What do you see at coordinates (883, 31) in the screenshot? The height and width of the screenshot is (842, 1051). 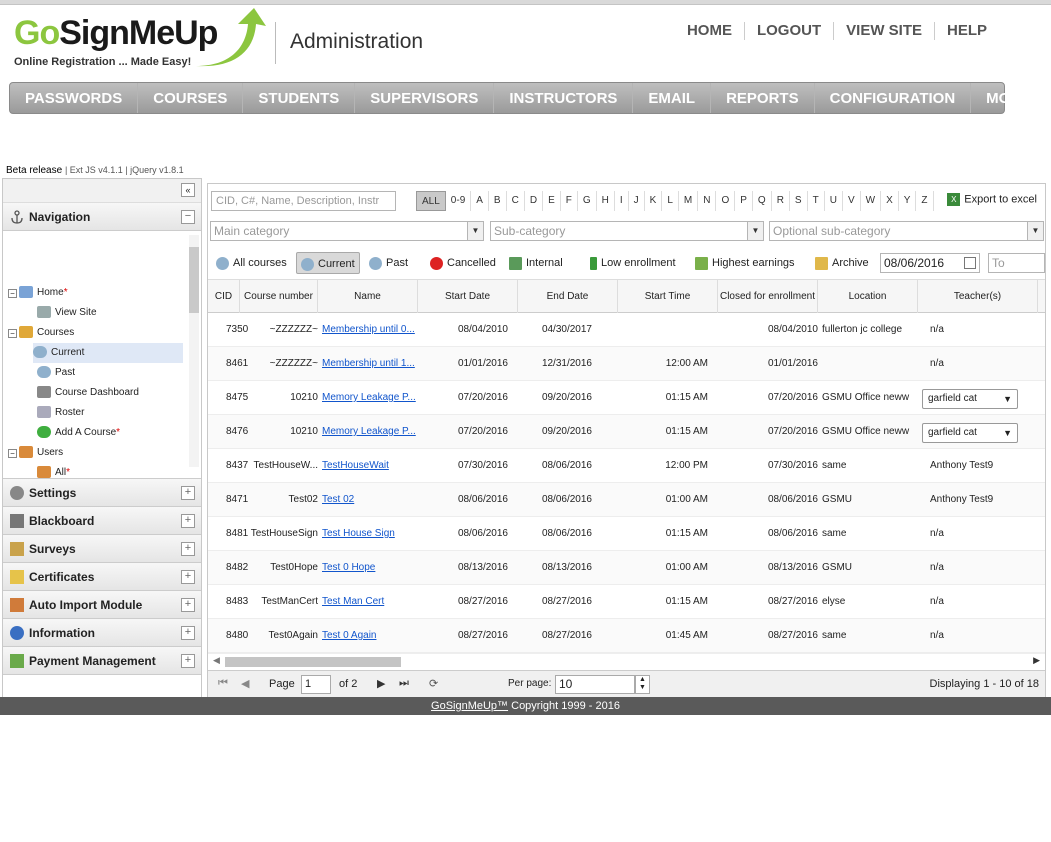 I see `top-nav-view-site: VIEW SITE` at bounding box center [883, 31].